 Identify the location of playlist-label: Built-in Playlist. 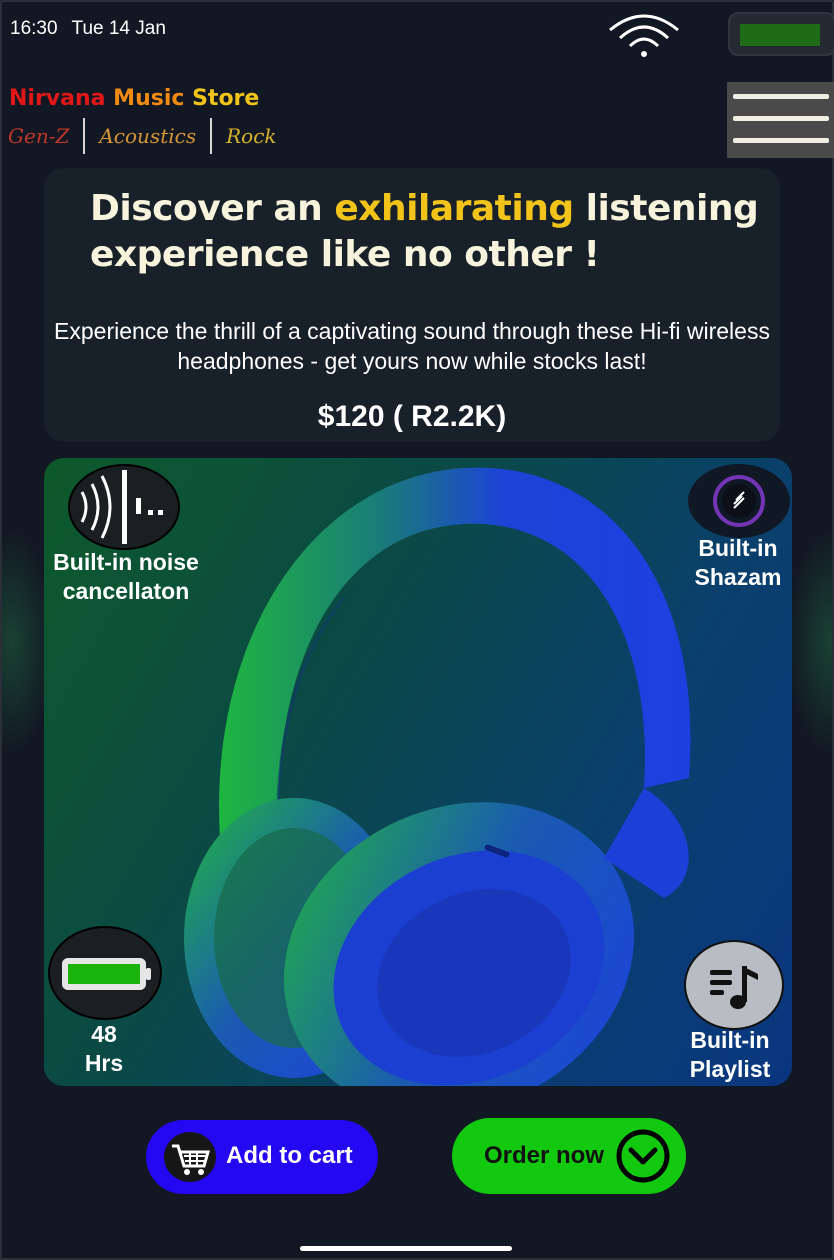
(730, 1055).